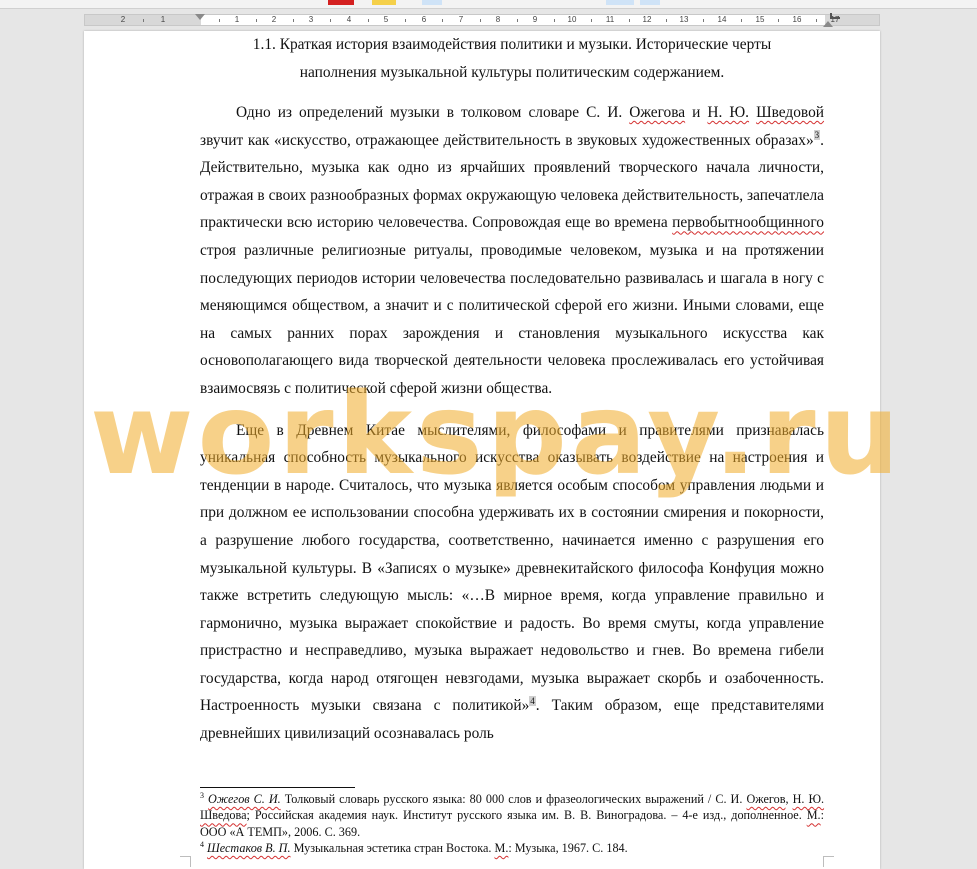 The width and height of the screenshot is (977, 869). Describe the element at coordinates (202, 795) in the screenshot. I see `footnote-number: 3` at that location.